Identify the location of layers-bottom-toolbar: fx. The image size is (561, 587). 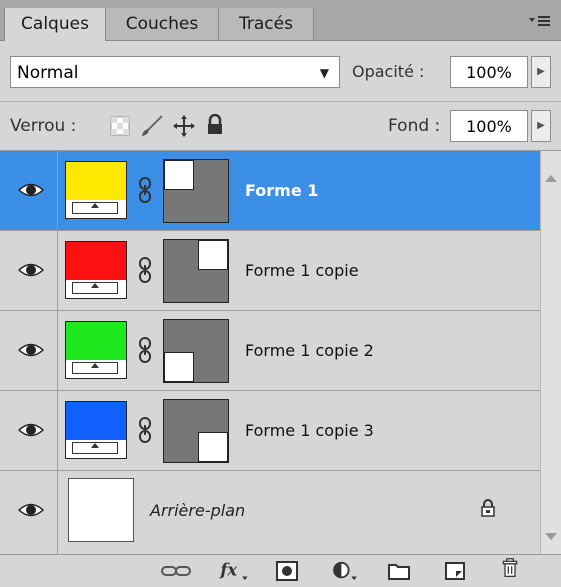
(280, 570).